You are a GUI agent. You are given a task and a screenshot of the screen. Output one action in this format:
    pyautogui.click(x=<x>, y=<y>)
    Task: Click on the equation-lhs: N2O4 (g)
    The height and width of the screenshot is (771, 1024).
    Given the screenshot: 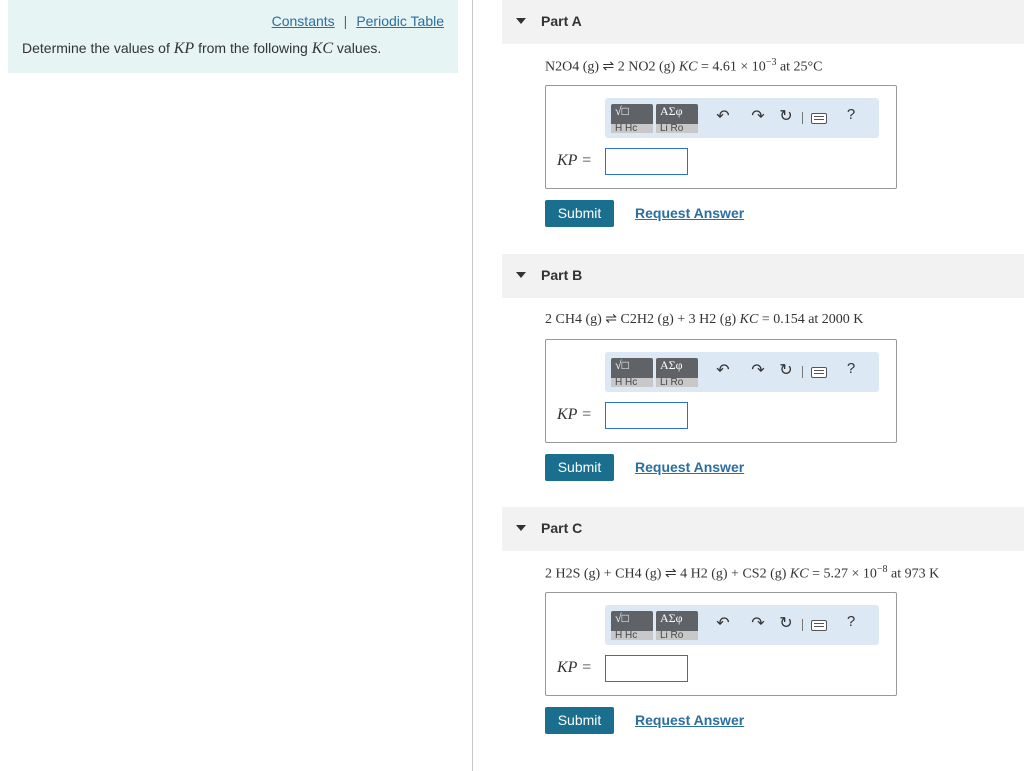 What is the action you would take?
    pyautogui.click(x=572, y=67)
    